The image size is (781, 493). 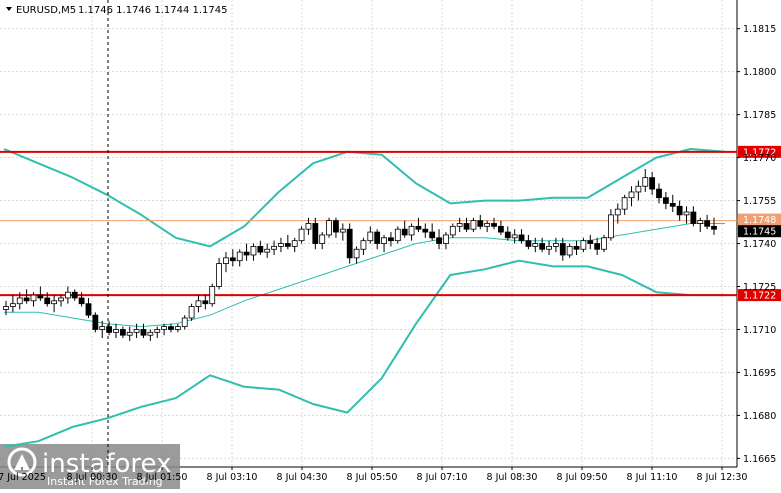 What do you see at coordinates (759, 330) in the screenshot?
I see `y-tick-label: 1.1710` at bounding box center [759, 330].